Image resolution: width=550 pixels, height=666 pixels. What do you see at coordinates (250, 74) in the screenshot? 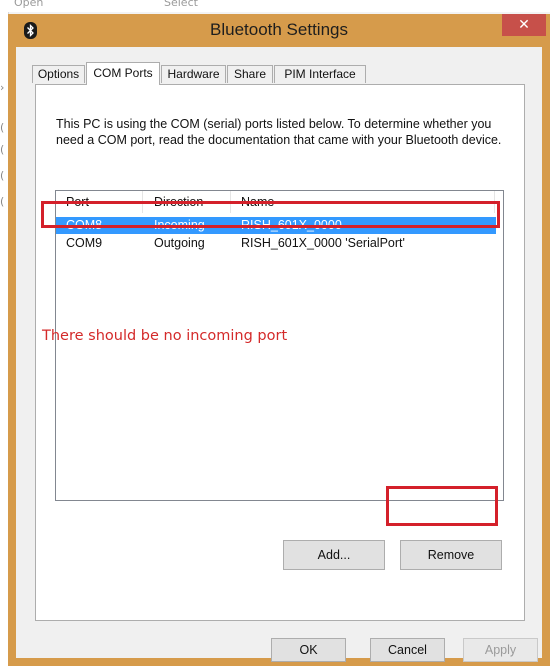
I see `tab-share: Share` at bounding box center [250, 74].